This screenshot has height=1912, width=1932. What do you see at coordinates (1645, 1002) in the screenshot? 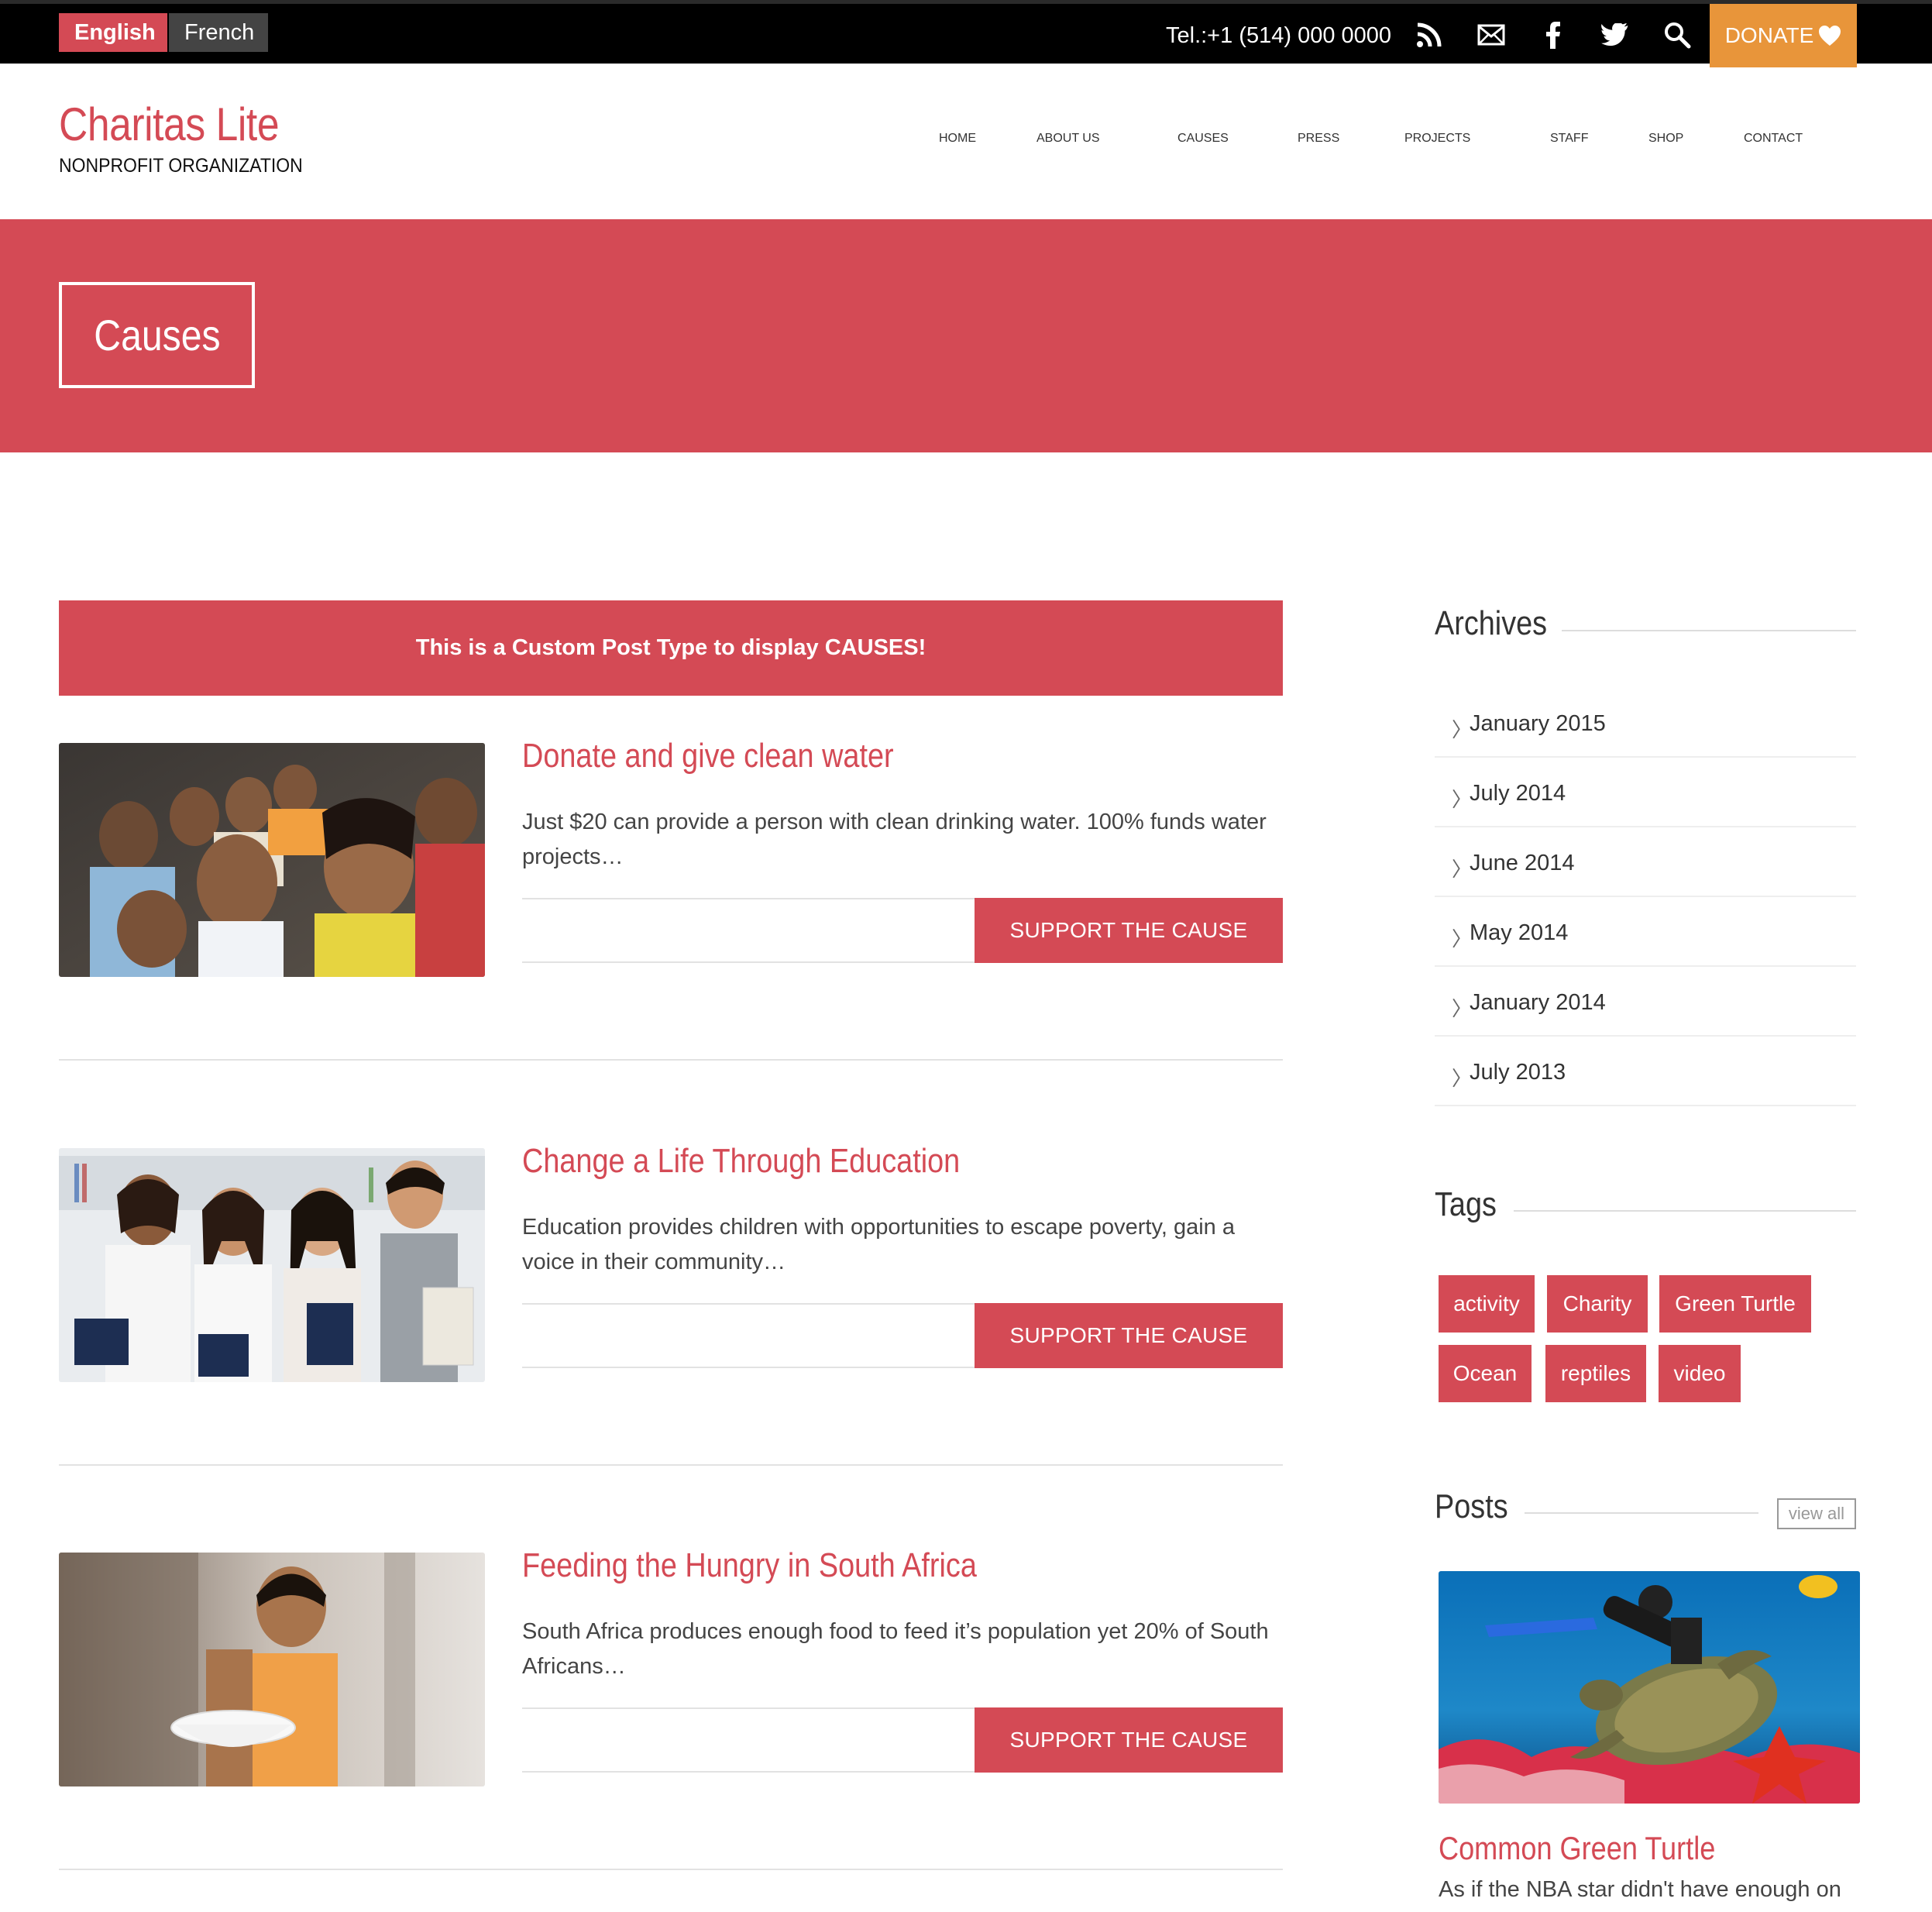
I see `archive-item: 〉 January 2014` at bounding box center [1645, 1002].